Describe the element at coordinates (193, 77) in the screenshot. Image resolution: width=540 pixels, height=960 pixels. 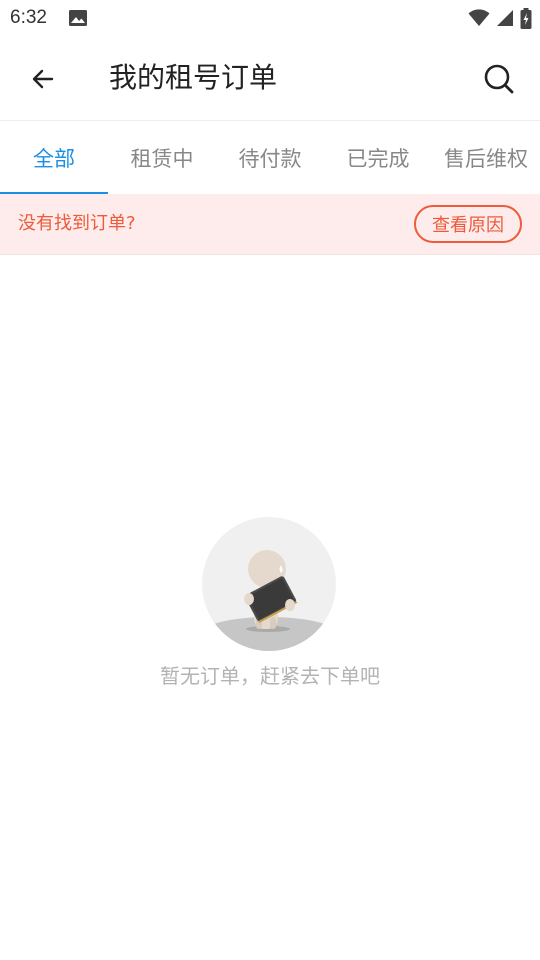
I see `page-title: 我的租号订单` at that location.